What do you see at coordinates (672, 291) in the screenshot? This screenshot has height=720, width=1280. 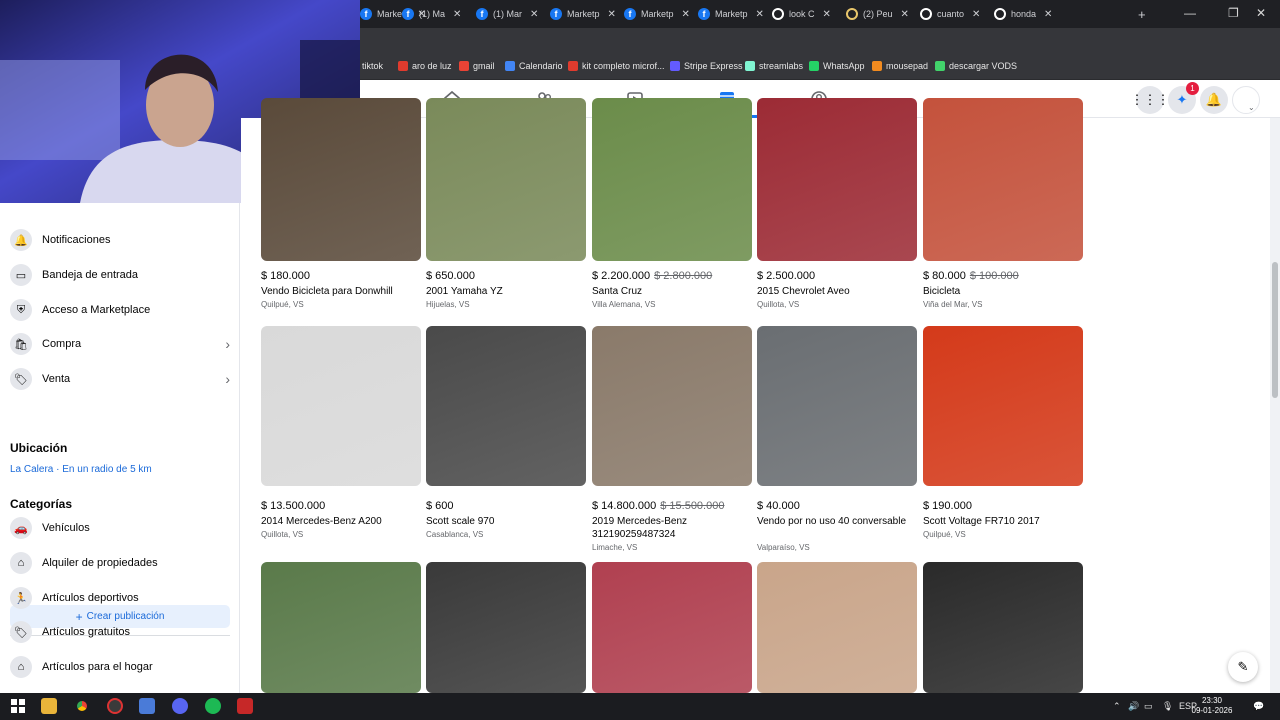 I see `listing-title: Santa Cruz` at bounding box center [672, 291].